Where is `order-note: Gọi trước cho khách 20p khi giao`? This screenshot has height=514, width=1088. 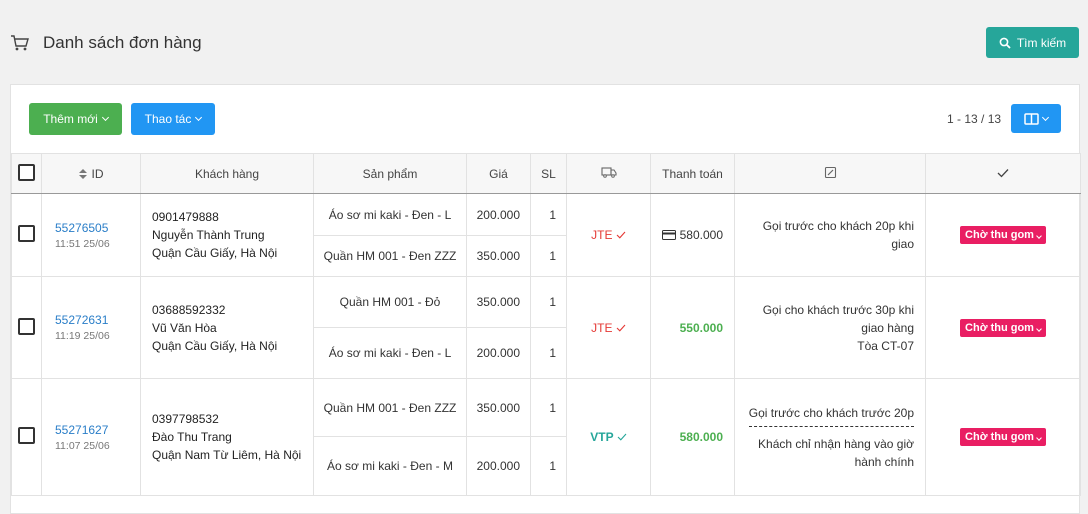
order-note: Gọi trước cho khách 20p khi giao is located at coordinates (830, 235).